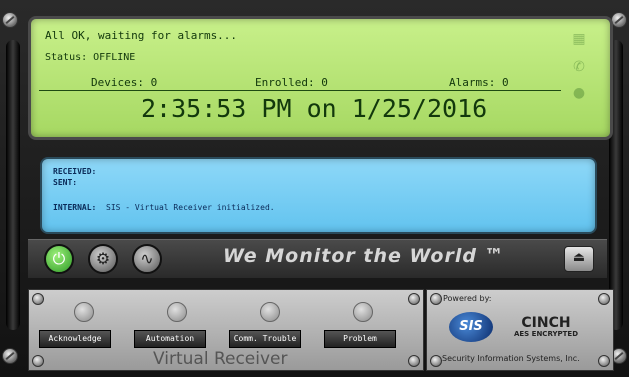 This screenshot has width=629, height=377. I want to click on date-time-clock: 2:35:53 PM on 1/25/2016, so click(314, 108).